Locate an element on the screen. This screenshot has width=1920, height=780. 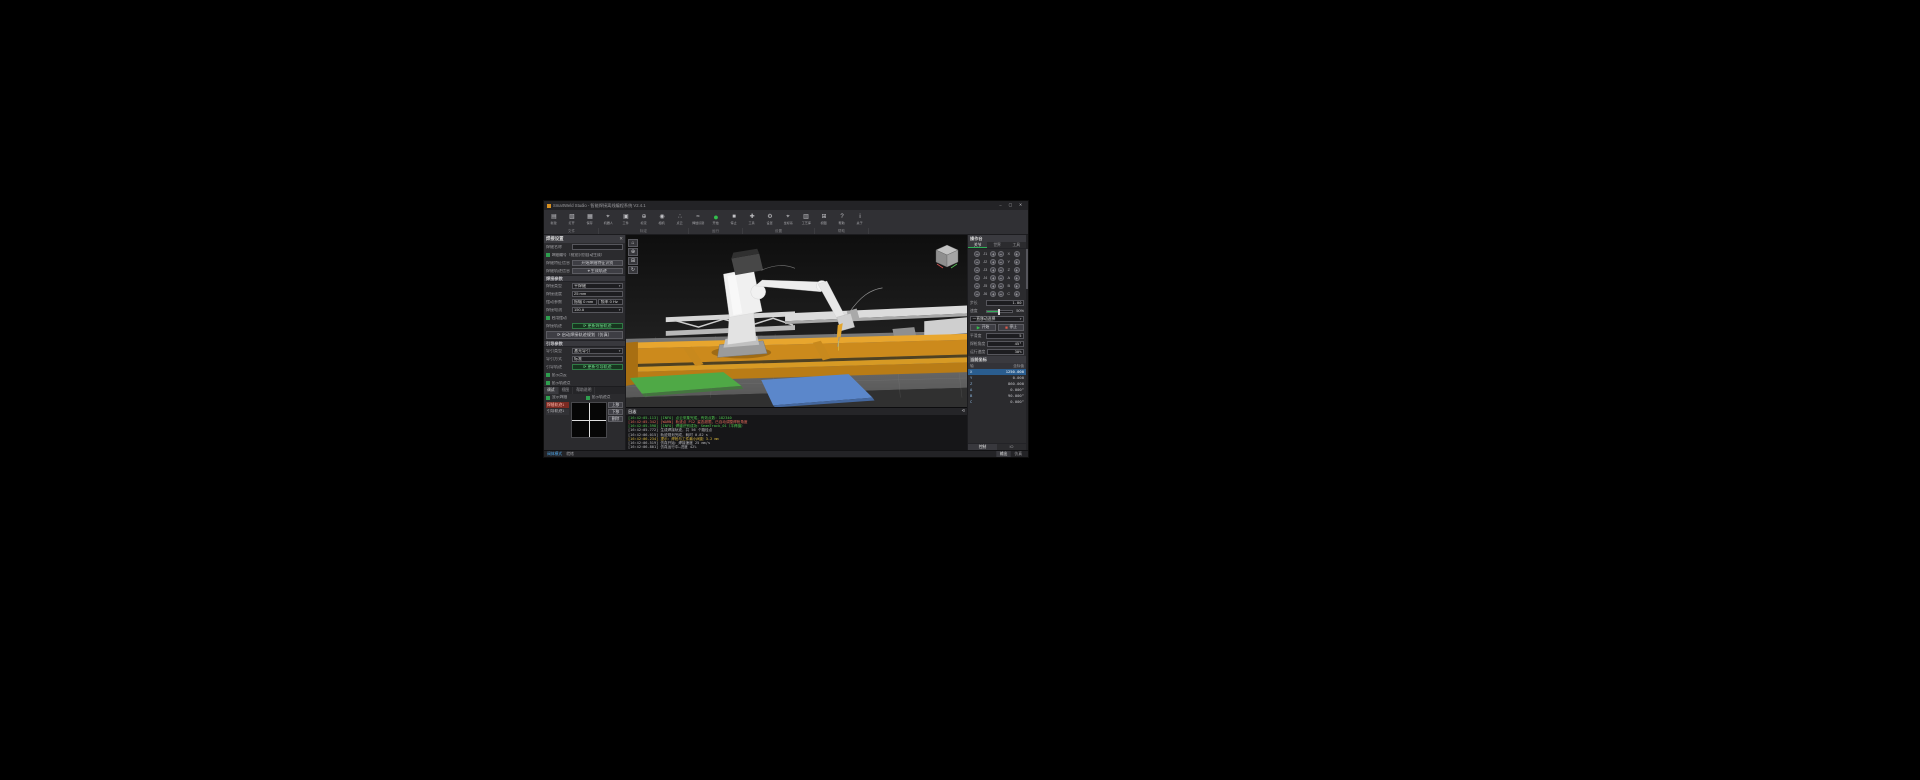
ribbon-button: ⌖ 坐标系 is located at coordinates (788, 219).